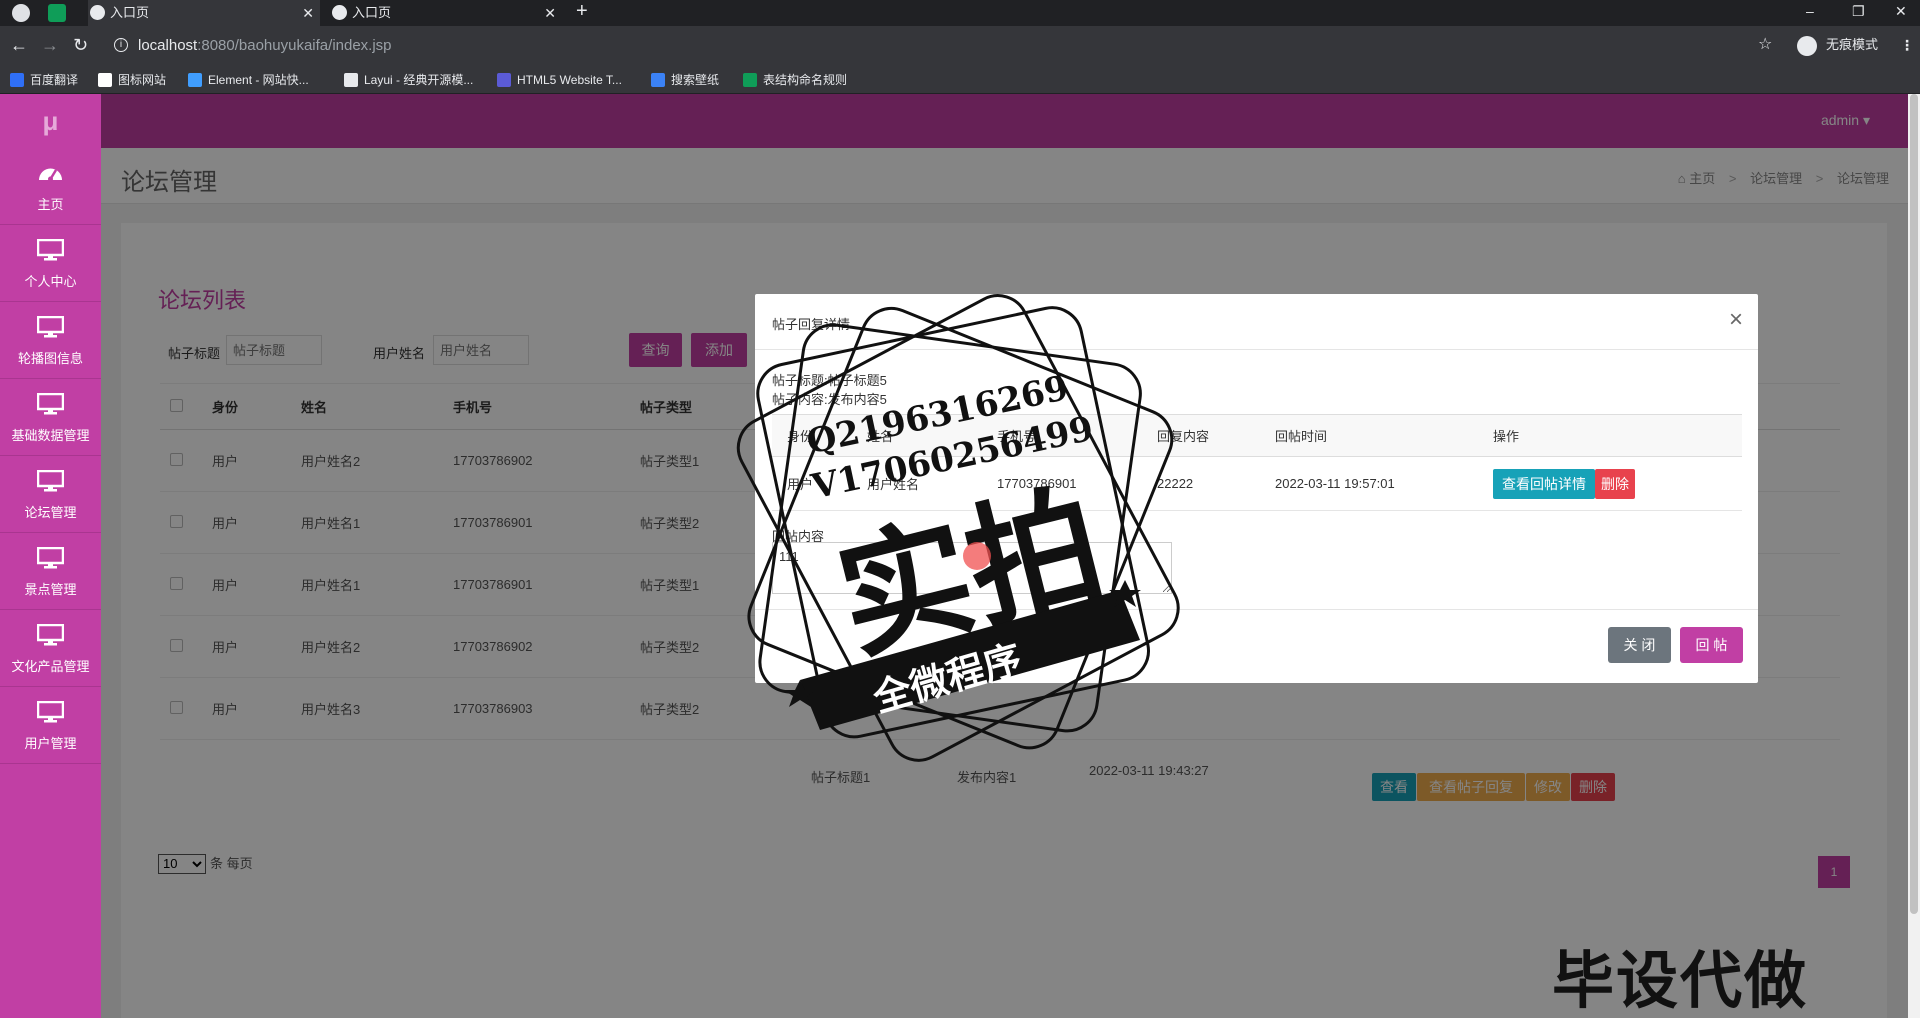 This screenshot has width=1920, height=1020. I want to click on reply-time: 2022-03-11 19:57:01, so click(1369, 483).